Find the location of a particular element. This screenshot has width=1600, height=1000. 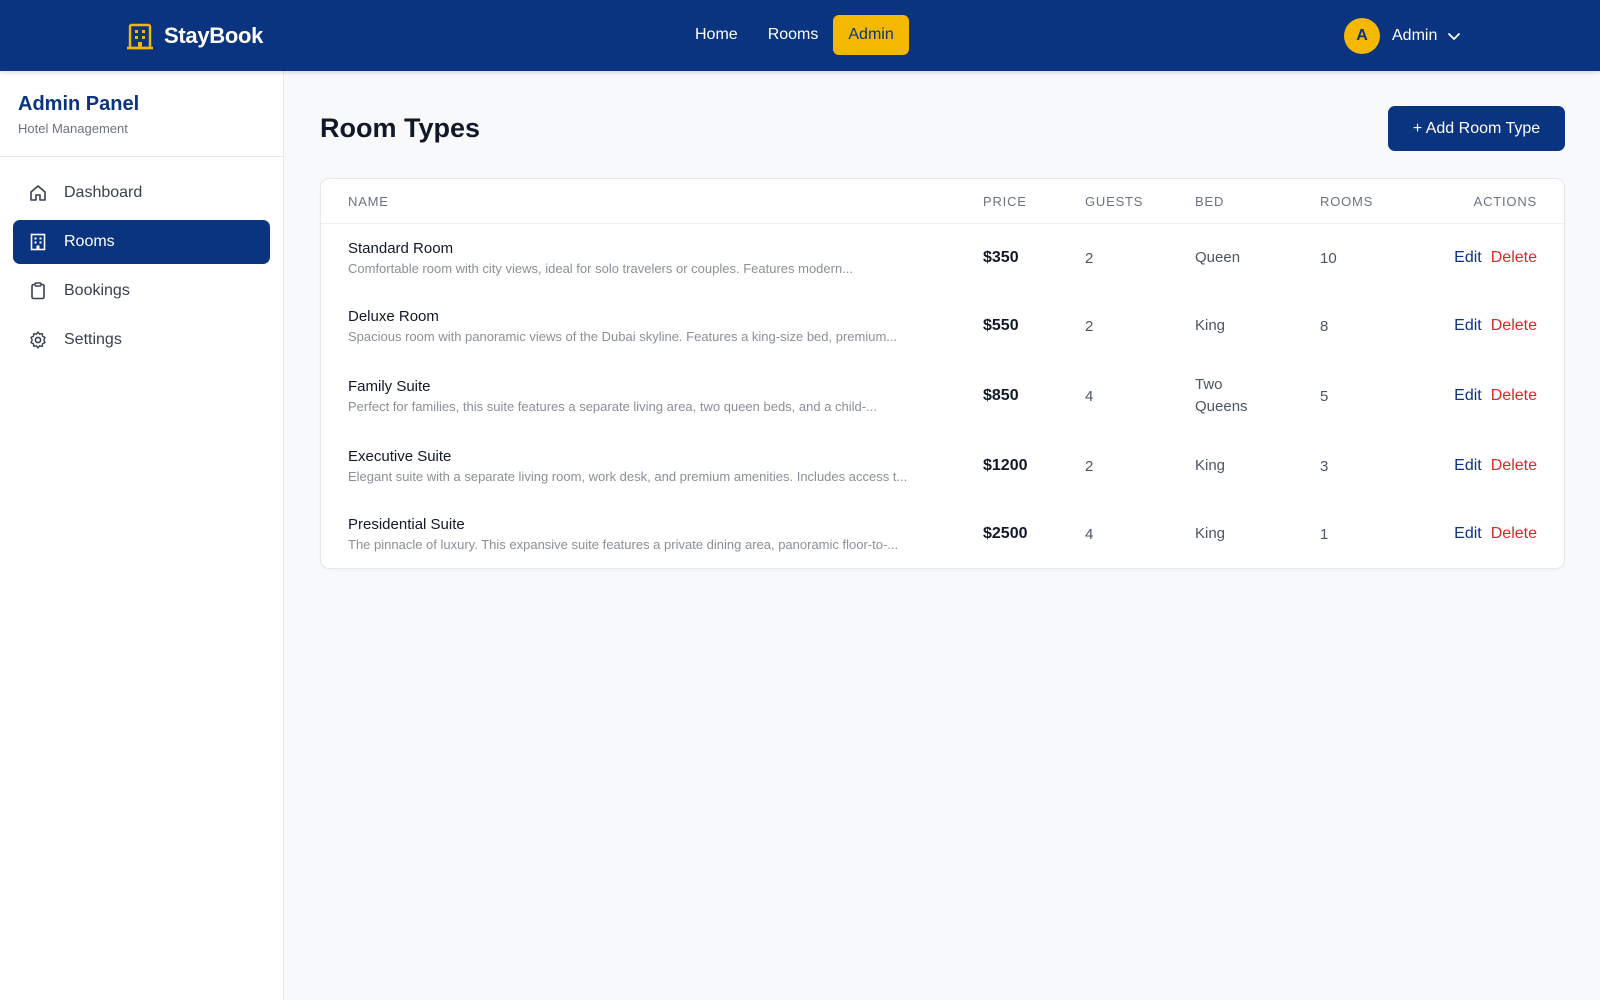

sidebar-item-dashboard: Dashboard is located at coordinates (141, 193).